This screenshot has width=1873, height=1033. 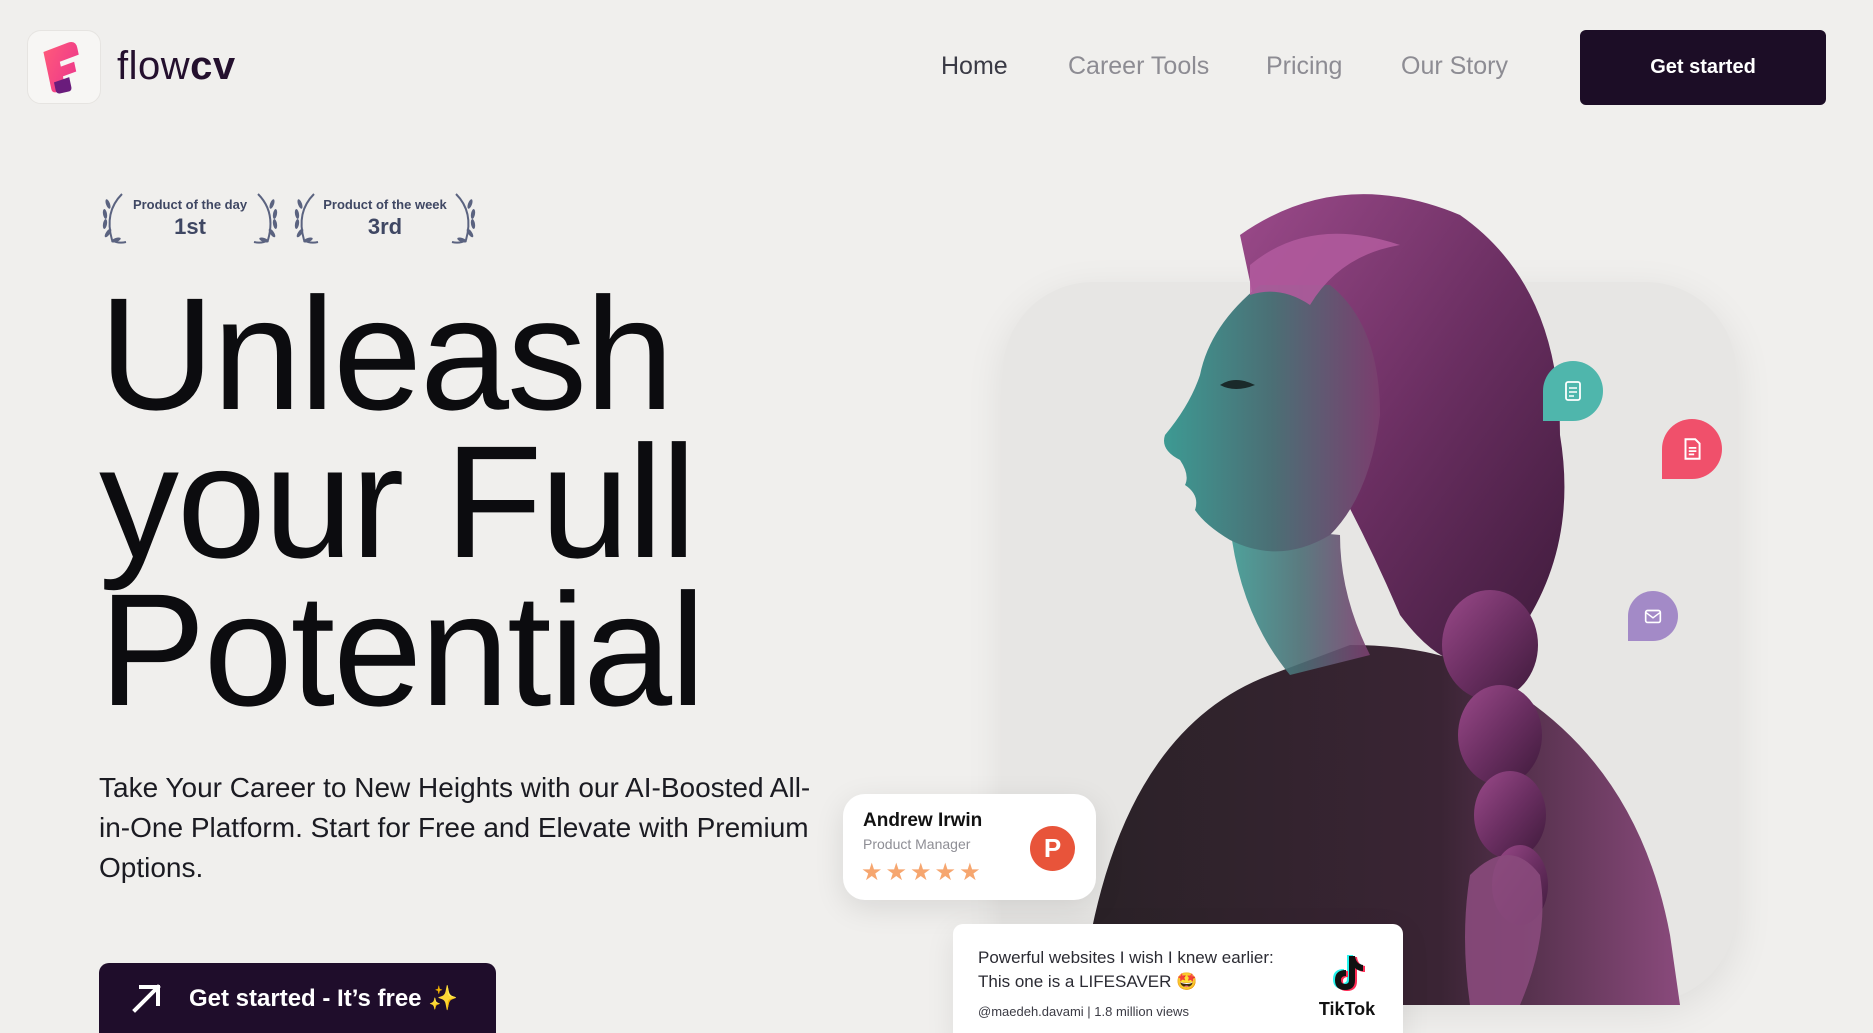 I want to click on nav-pricing: Pricing, so click(x=1304, y=66).